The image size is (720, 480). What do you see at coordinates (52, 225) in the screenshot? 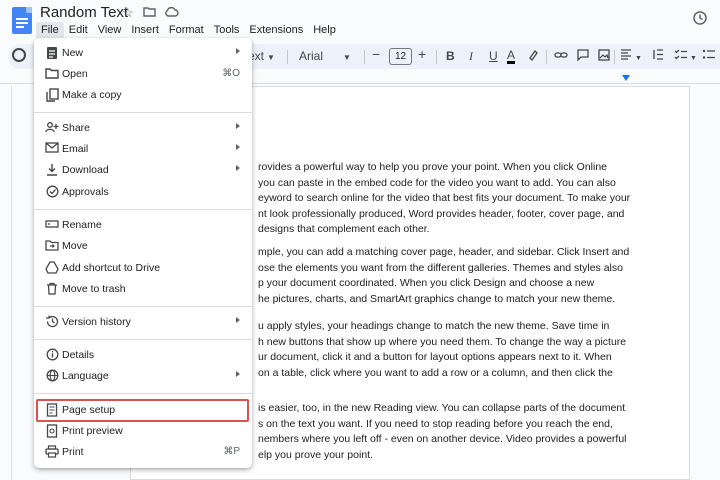
I see `rename-icon` at bounding box center [52, 225].